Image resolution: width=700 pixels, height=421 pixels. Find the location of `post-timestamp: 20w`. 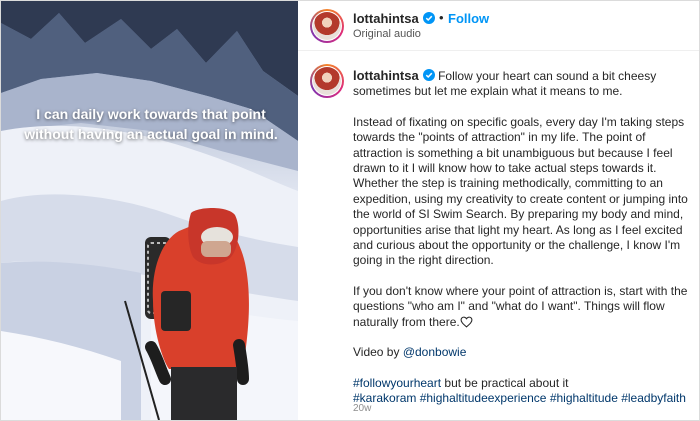

post-timestamp: 20w is located at coordinates (362, 408).